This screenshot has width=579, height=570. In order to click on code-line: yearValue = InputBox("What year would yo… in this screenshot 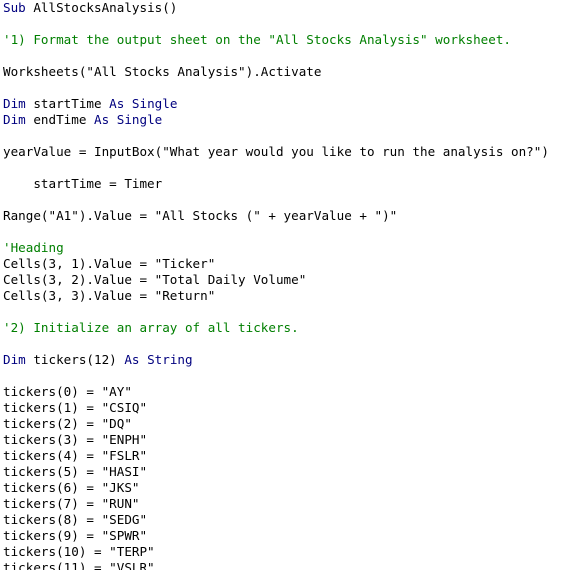, I will do `click(276, 152)`.